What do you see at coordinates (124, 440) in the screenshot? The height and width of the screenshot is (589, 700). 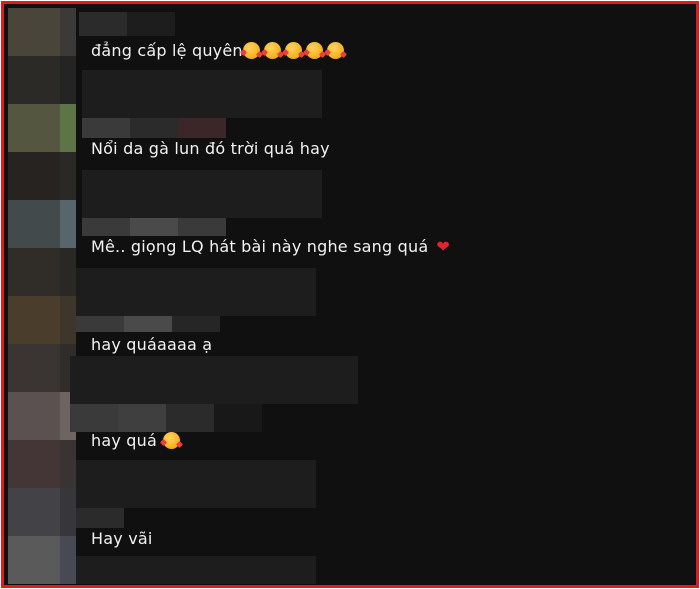 I see `comment-text: hay quá` at bounding box center [124, 440].